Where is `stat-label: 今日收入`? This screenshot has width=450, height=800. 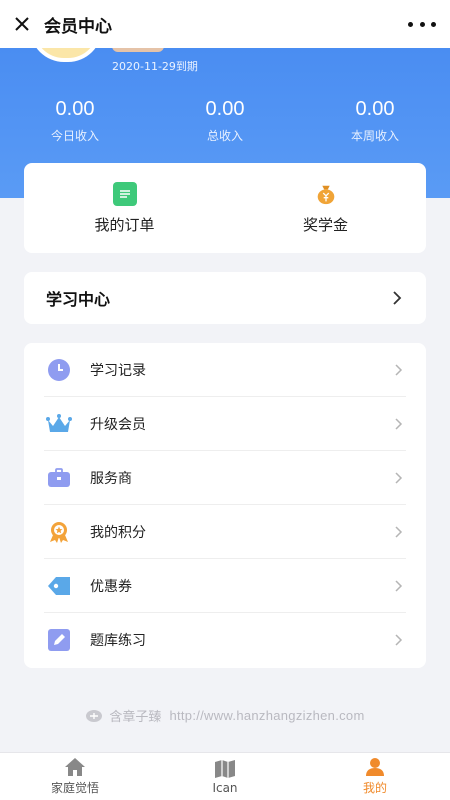 stat-label: 今日收入 is located at coordinates (74, 136).